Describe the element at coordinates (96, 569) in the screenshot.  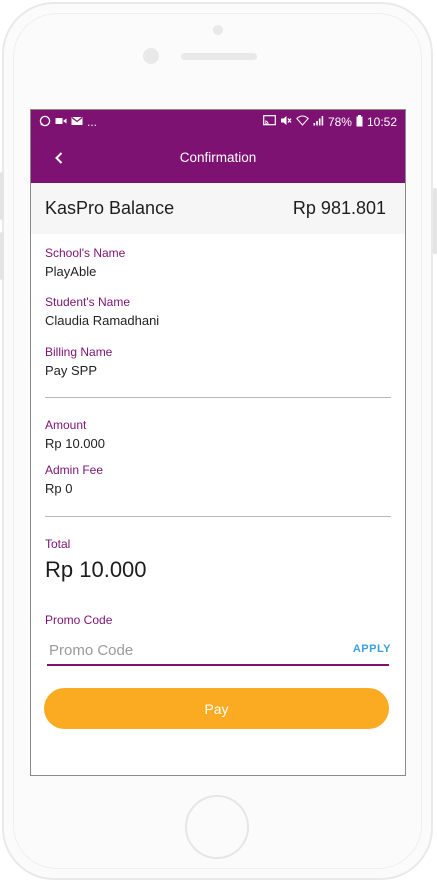
I see `total-value: Rp 10.000` at that location.